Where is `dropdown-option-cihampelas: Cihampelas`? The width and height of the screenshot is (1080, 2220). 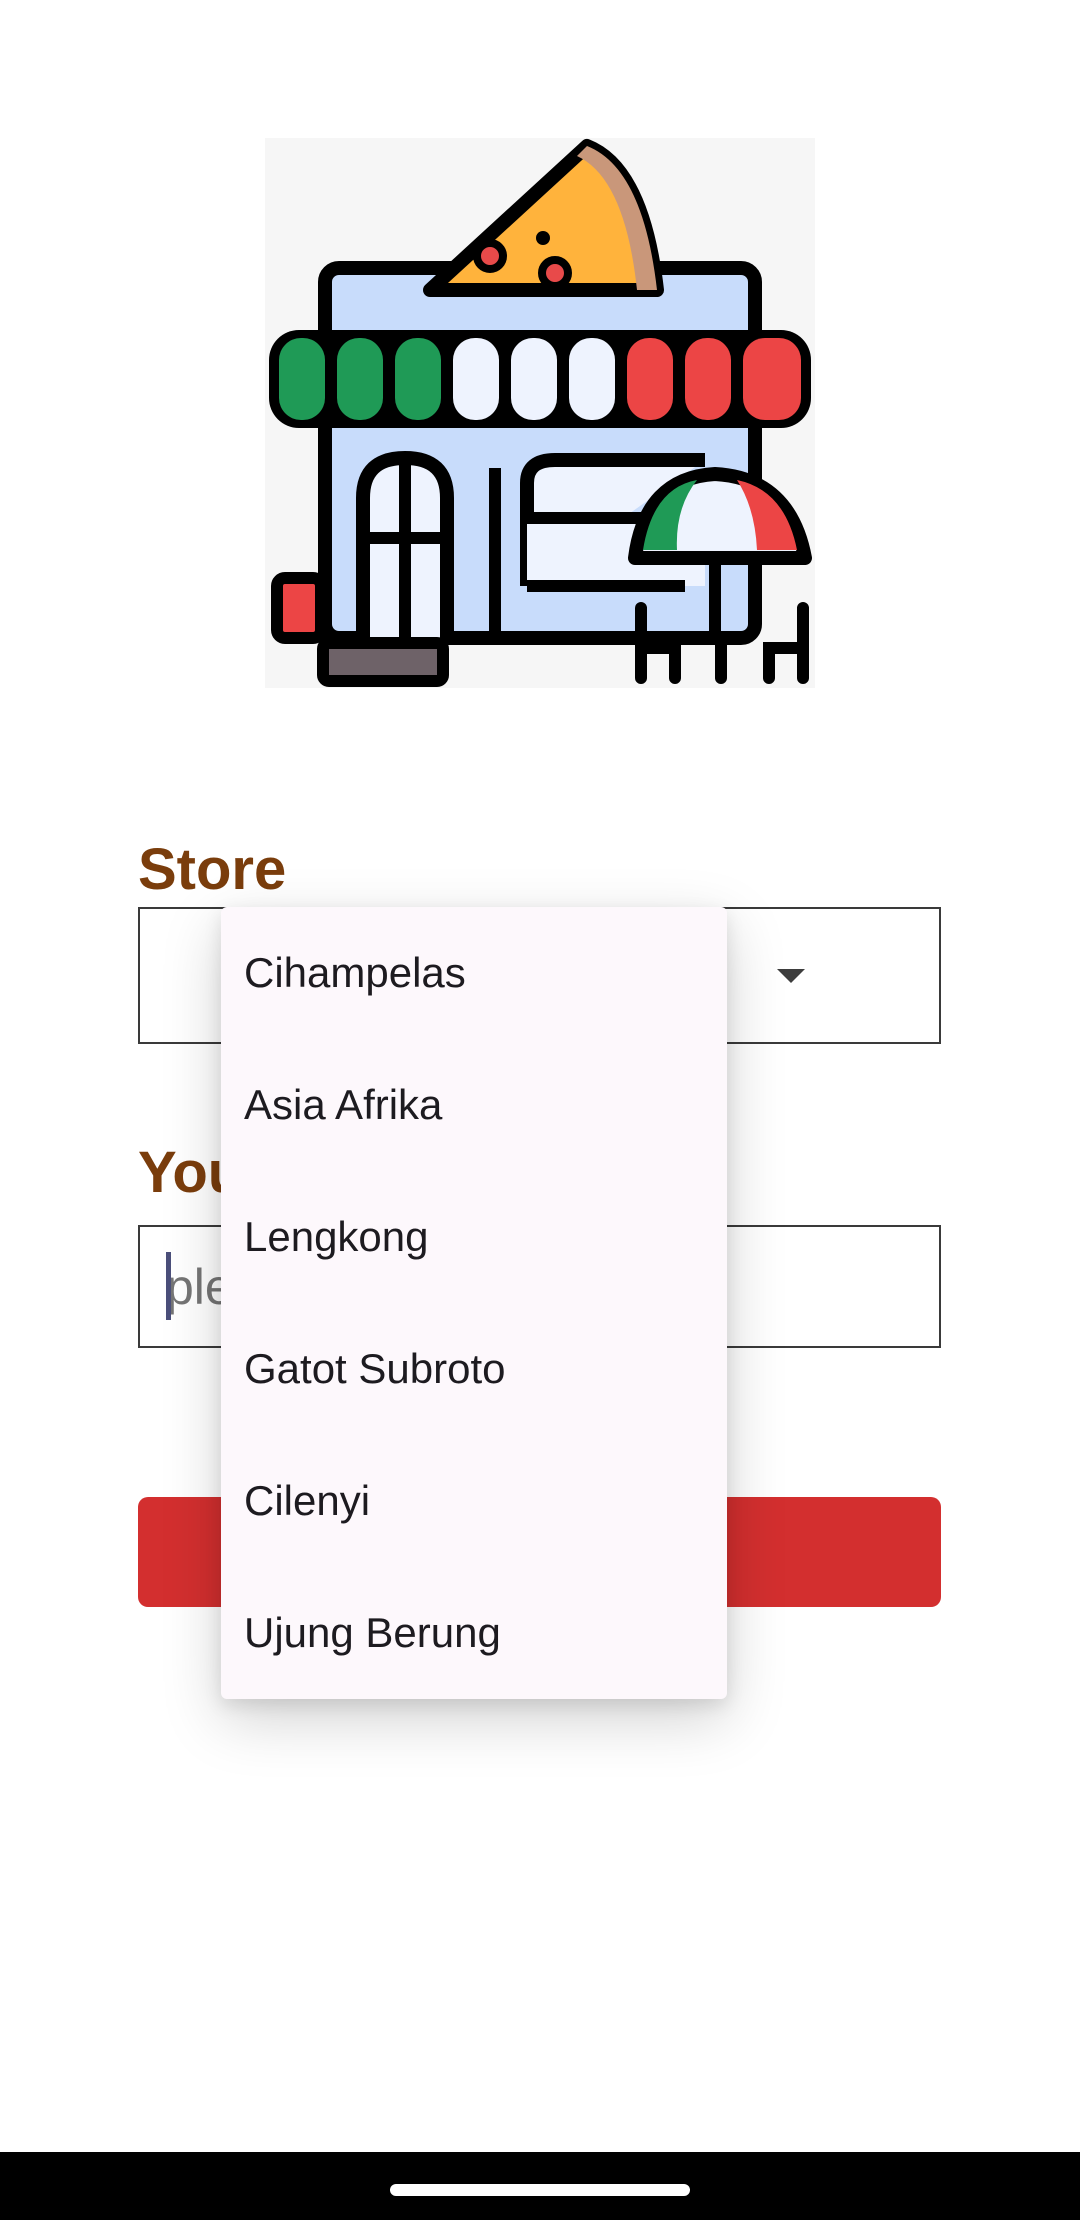 dropdown-option-cihampelas: Cihampelas is located at coordinates (474, 973).